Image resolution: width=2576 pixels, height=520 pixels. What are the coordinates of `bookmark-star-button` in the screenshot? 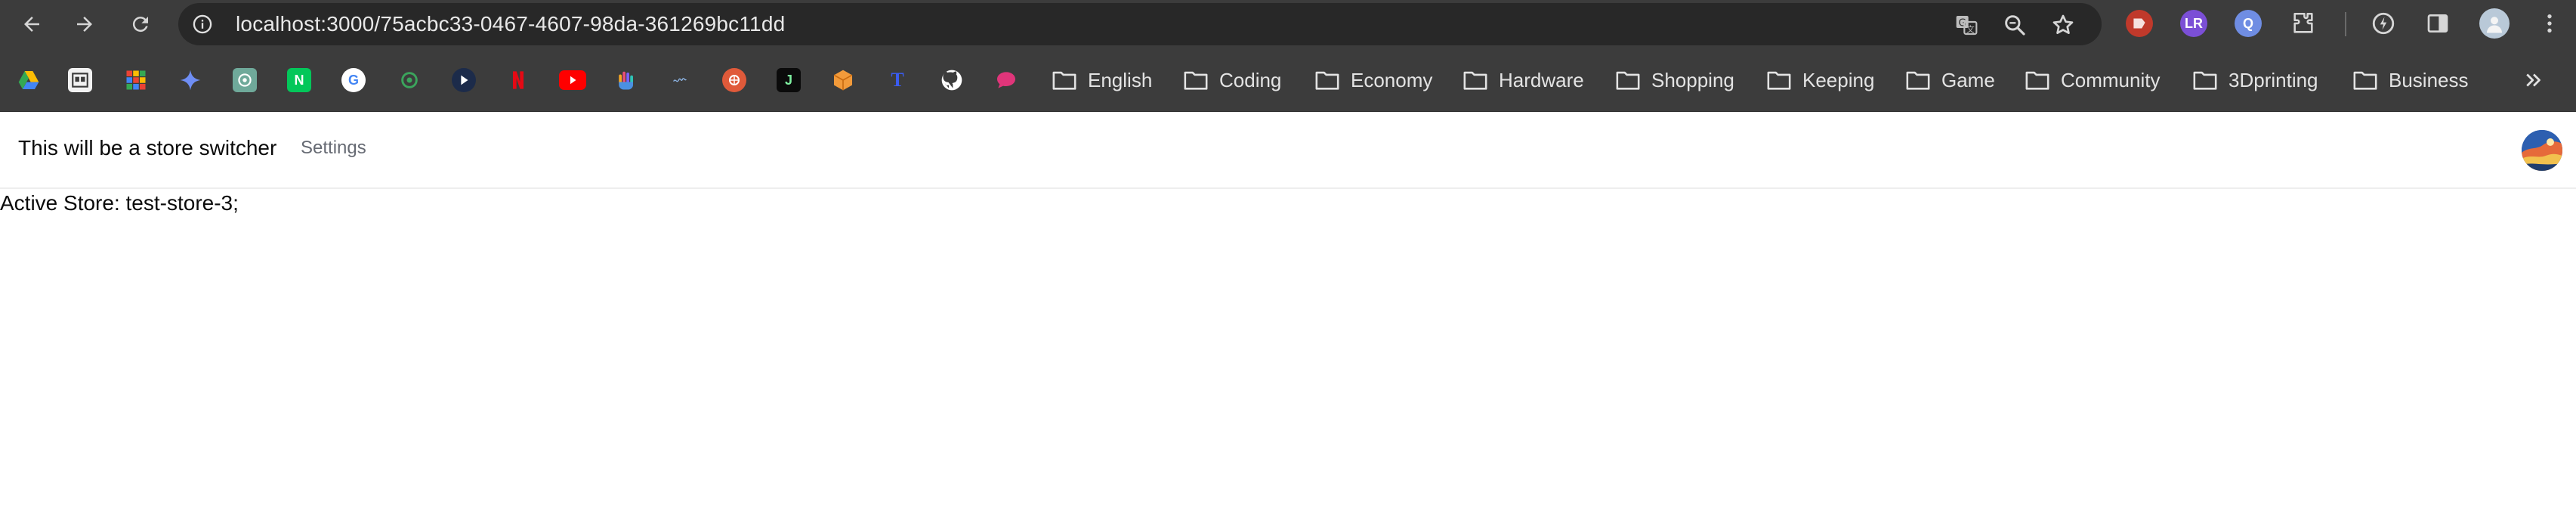 It's located at (2063, 25).